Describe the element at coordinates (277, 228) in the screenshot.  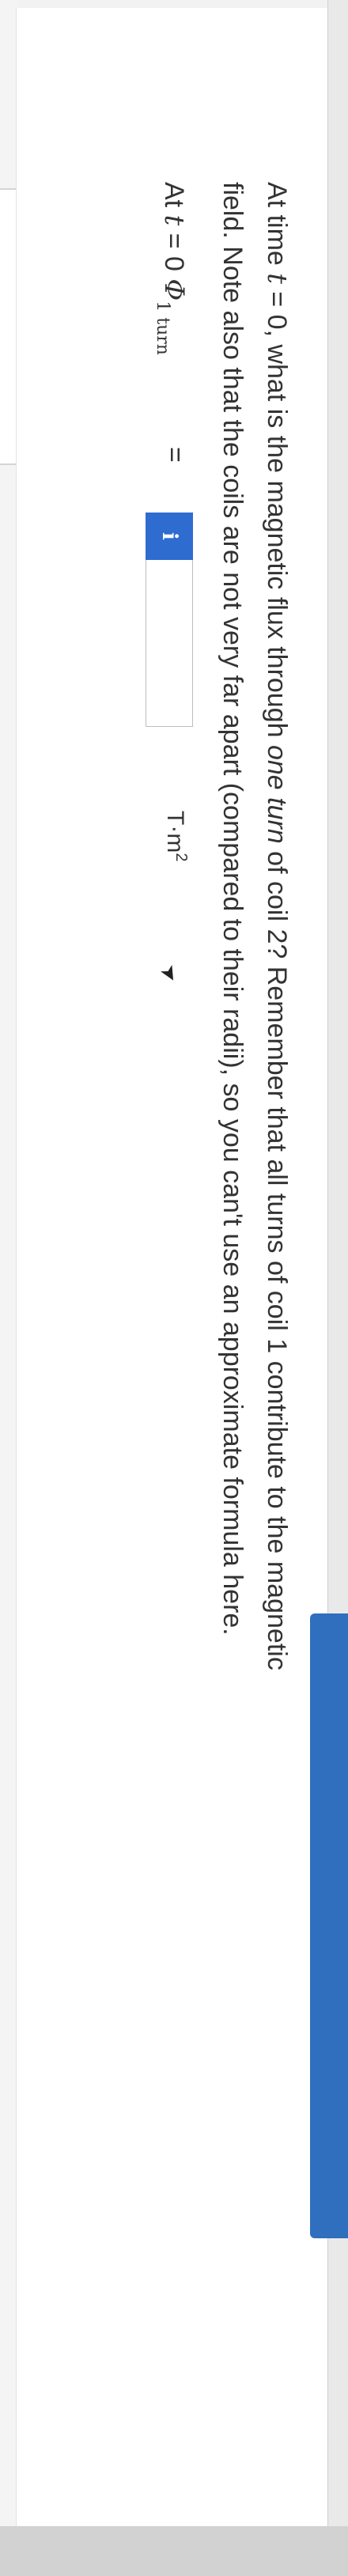
I see `prompt-text: At time` at that location.